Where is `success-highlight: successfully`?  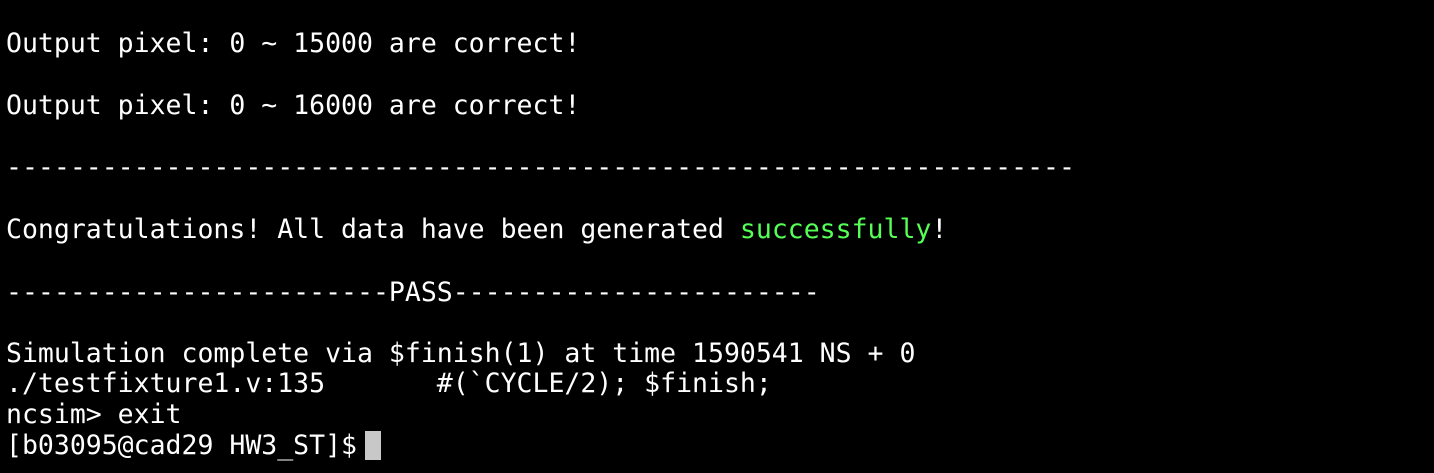 success-highlight: successfully is located at coordinates (835, 229).